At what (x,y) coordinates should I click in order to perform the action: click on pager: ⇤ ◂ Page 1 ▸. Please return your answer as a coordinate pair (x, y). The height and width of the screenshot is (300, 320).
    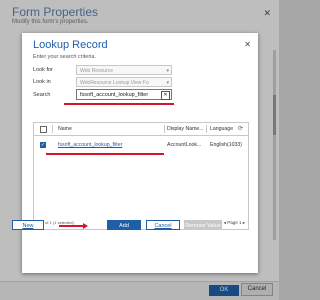
    Looking at the image, I should click on (232, 223).